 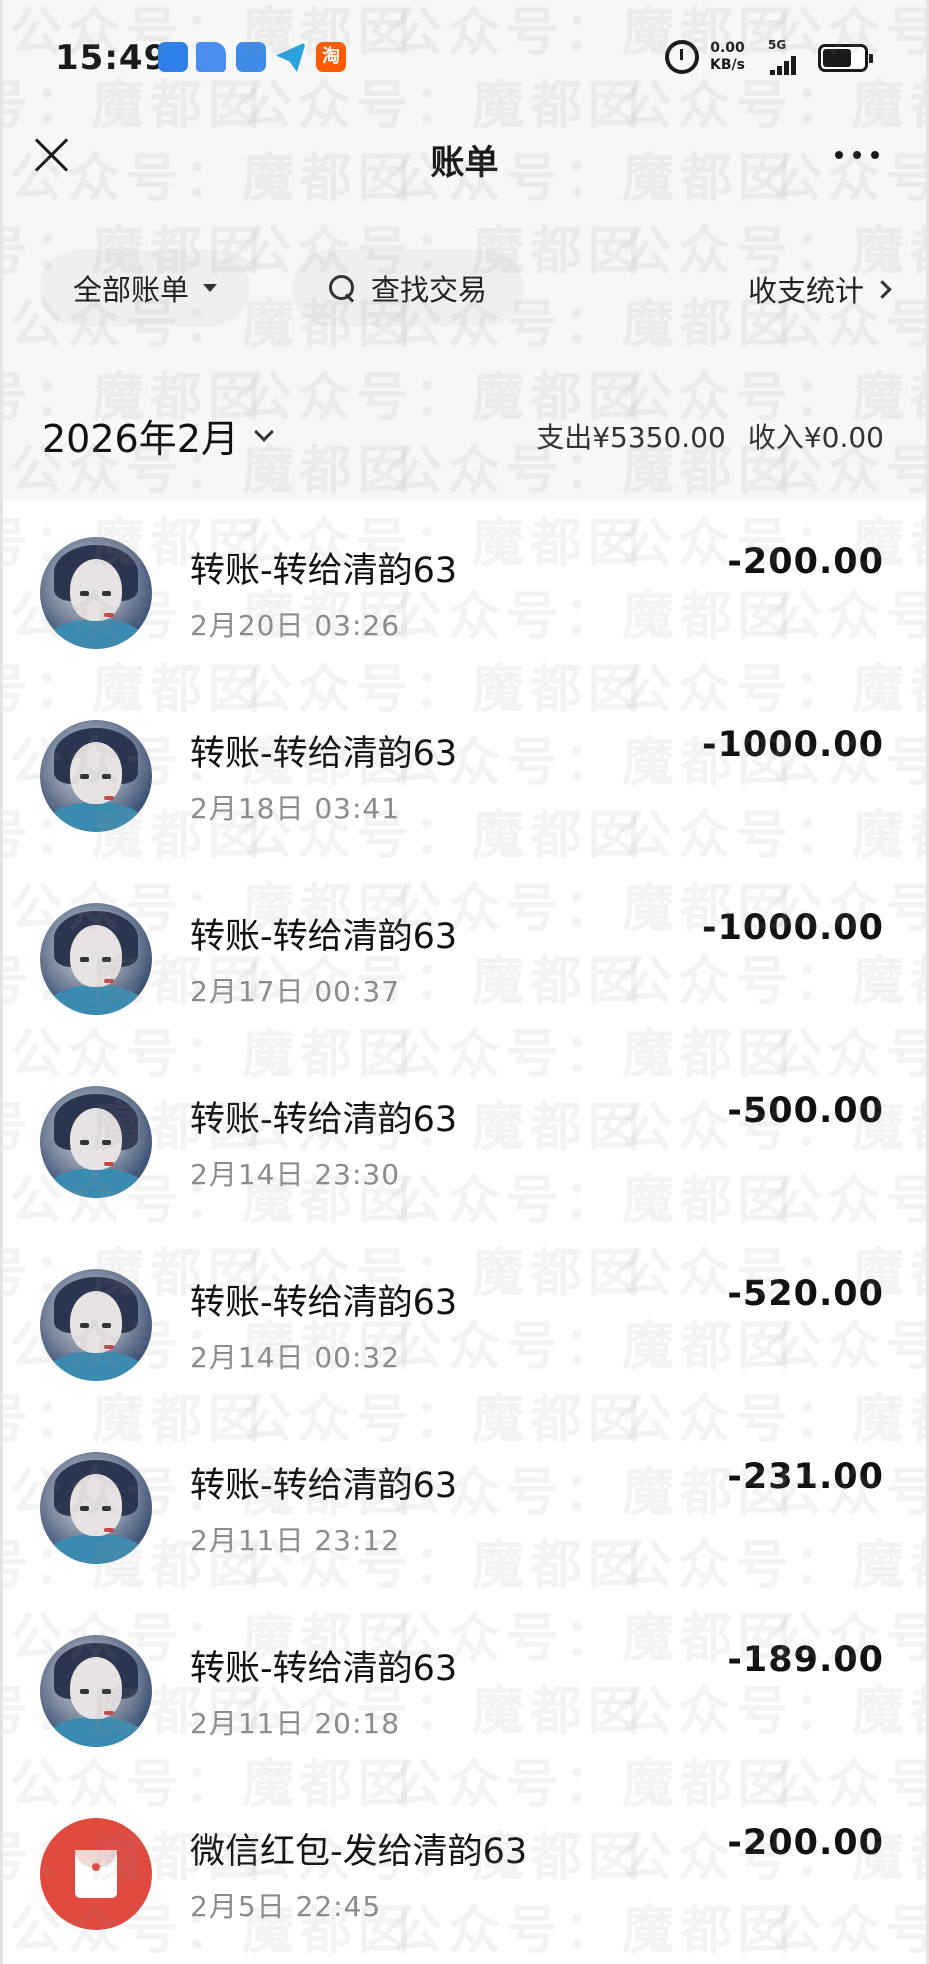 I want to click on transaction-row: 微信红包-发给清韵63 2月5日 22:45 -200.00, so click(x=464, y=1872).